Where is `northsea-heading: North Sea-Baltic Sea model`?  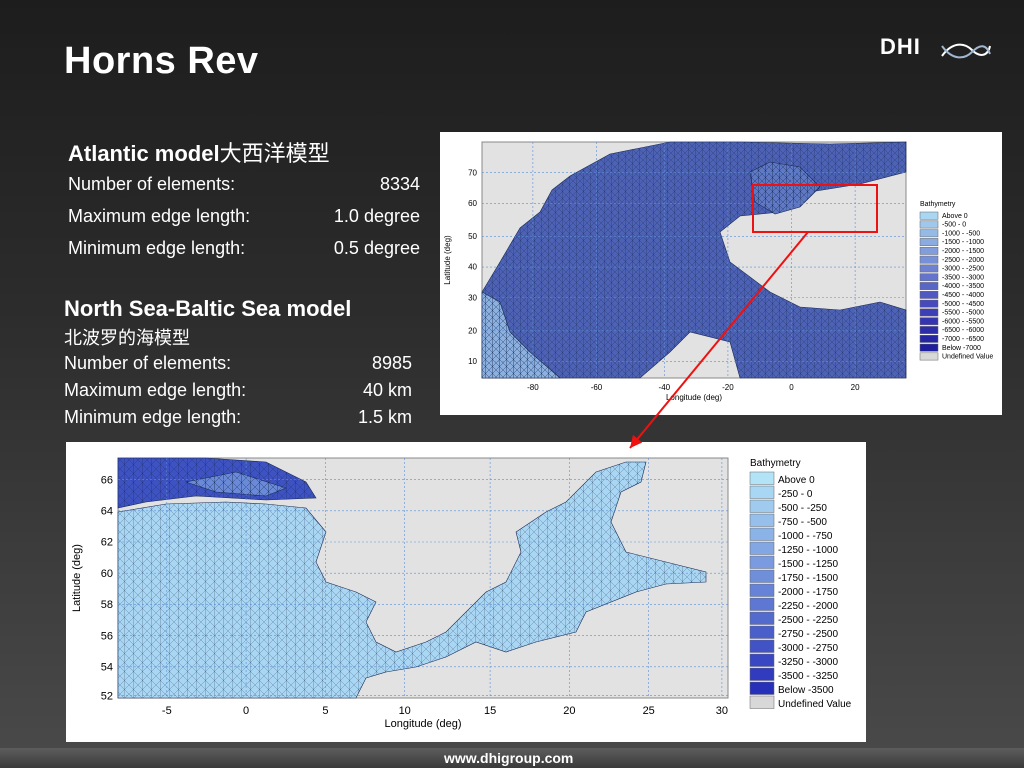
northsea-heading: North Sea-Baltic Sea model is located at coordinates (208, 308).